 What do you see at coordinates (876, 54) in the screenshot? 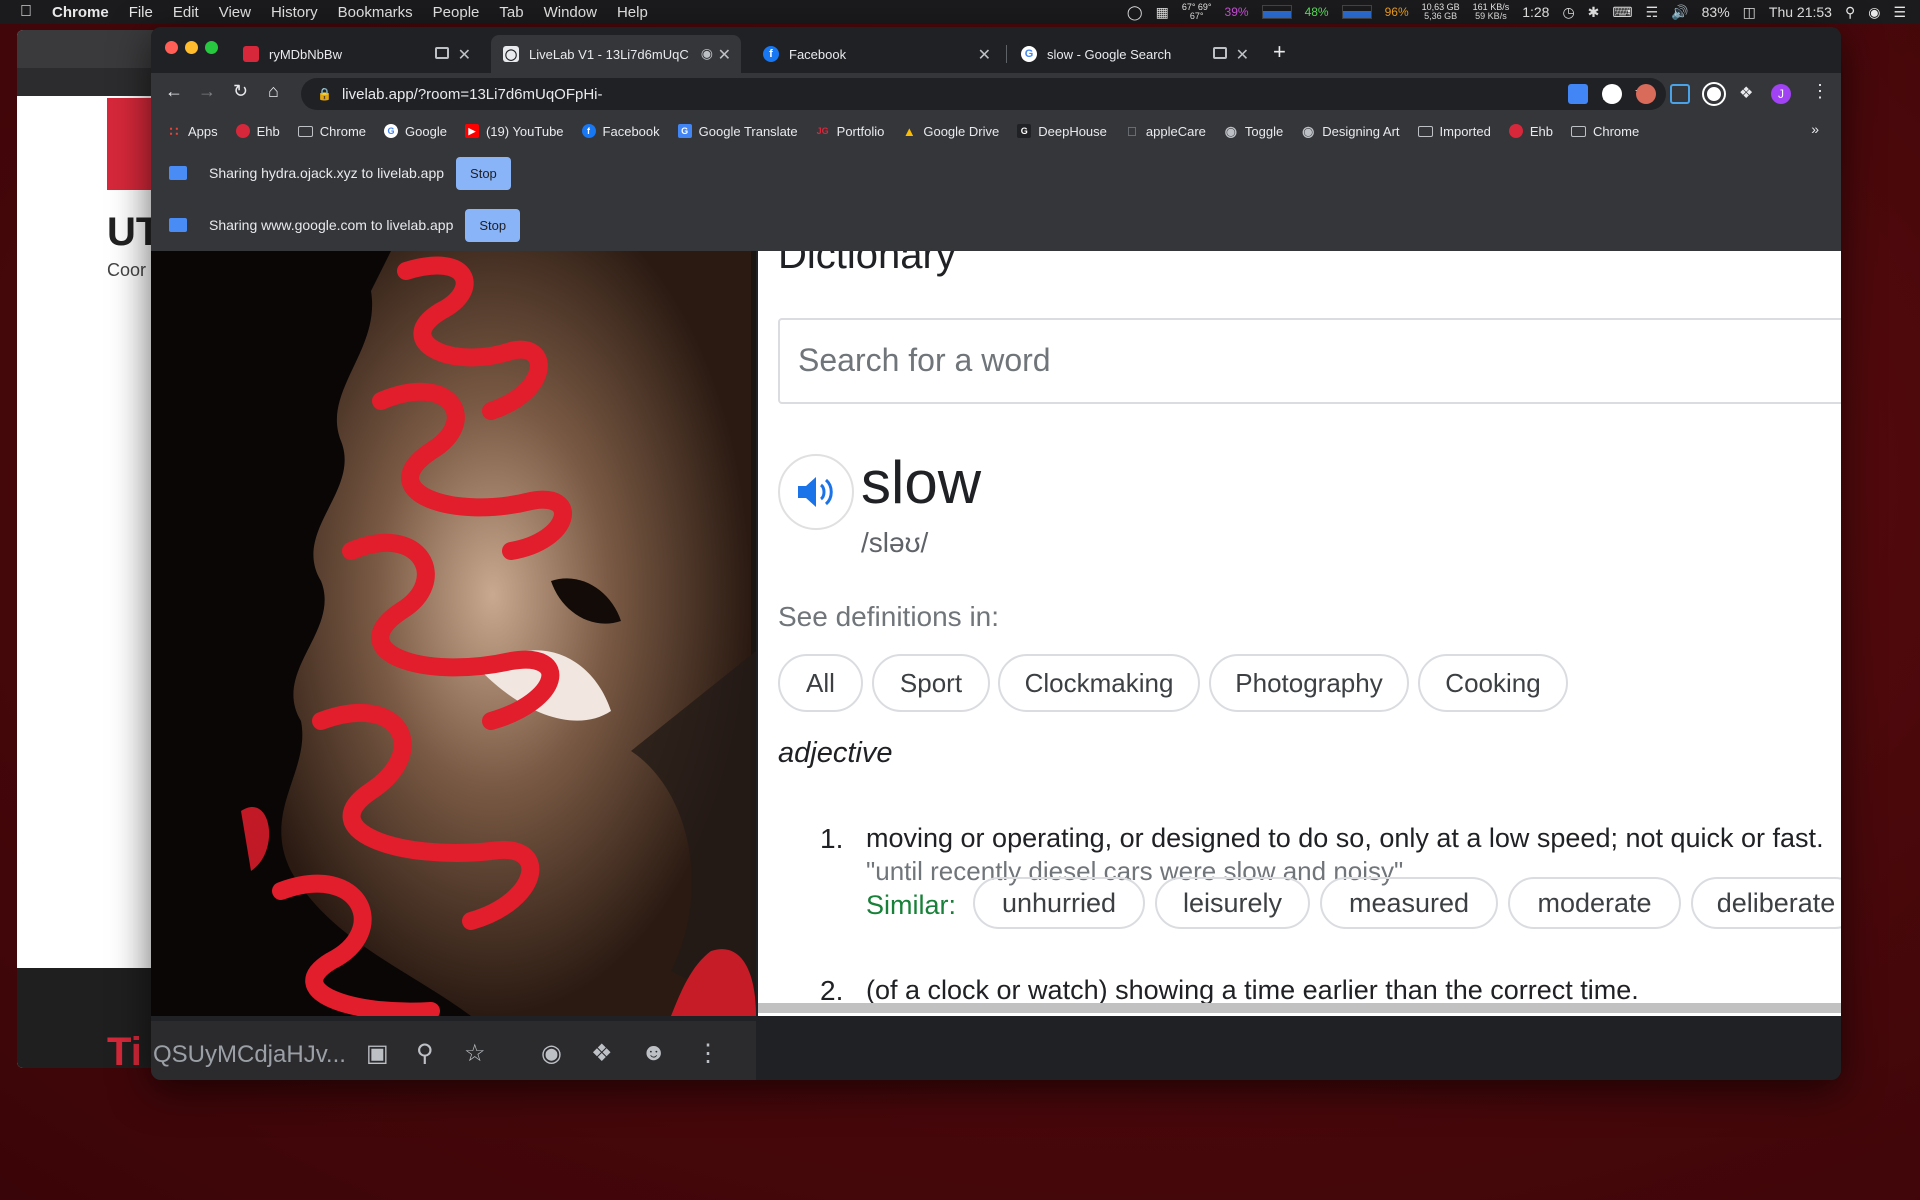
I see `tab-facebook: f Facebook ✕` at bounding box center [876, 54].